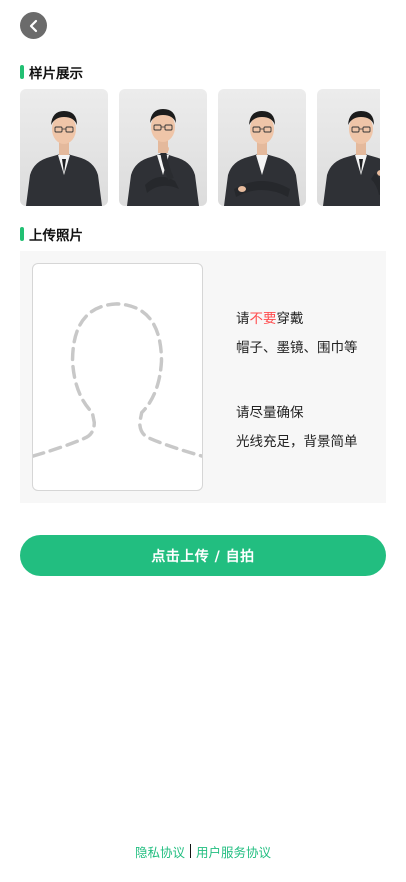 The height and width of the screenshot is (882, 406). I want to click on back-button, so click(33, 25).